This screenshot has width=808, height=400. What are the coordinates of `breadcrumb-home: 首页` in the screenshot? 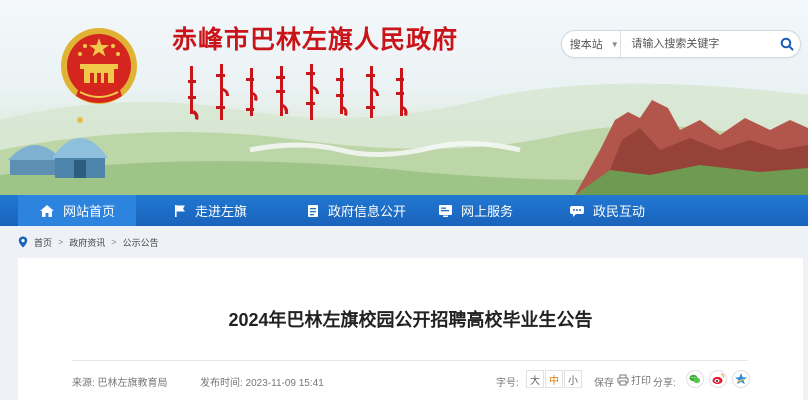 It's located at (43, 242).